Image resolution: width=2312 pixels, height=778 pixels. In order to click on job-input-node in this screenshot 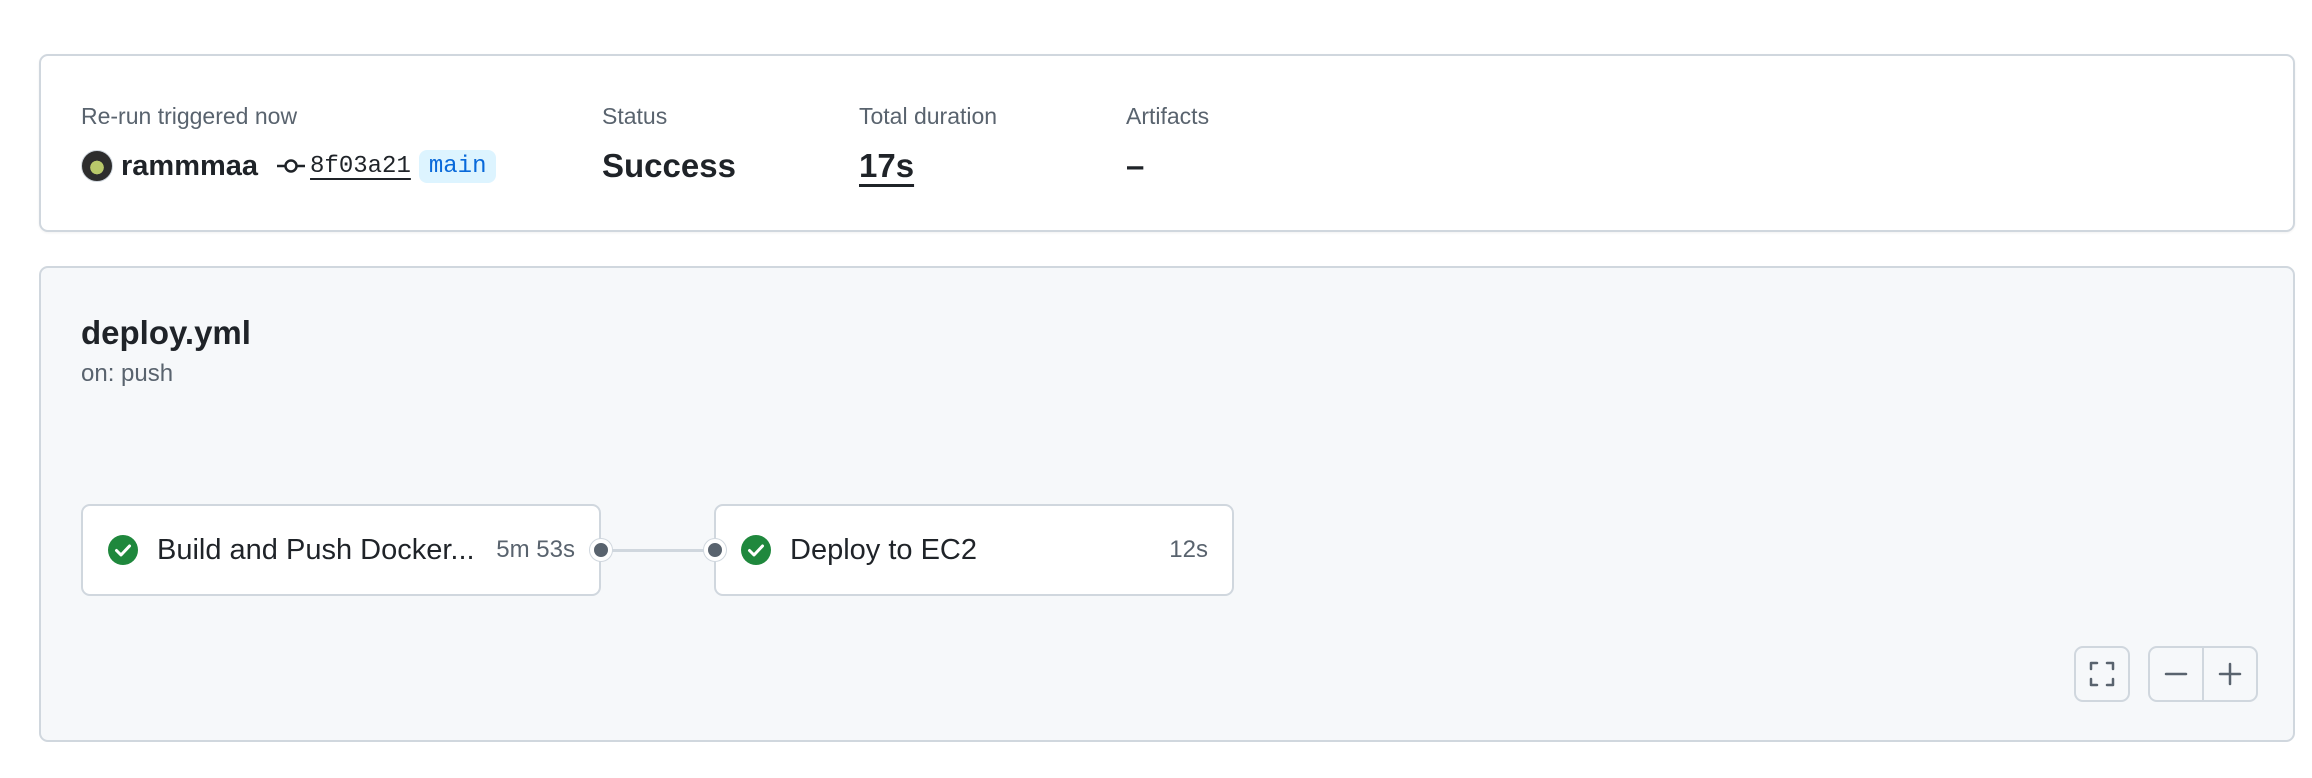, I will do `click(715, 550)`.